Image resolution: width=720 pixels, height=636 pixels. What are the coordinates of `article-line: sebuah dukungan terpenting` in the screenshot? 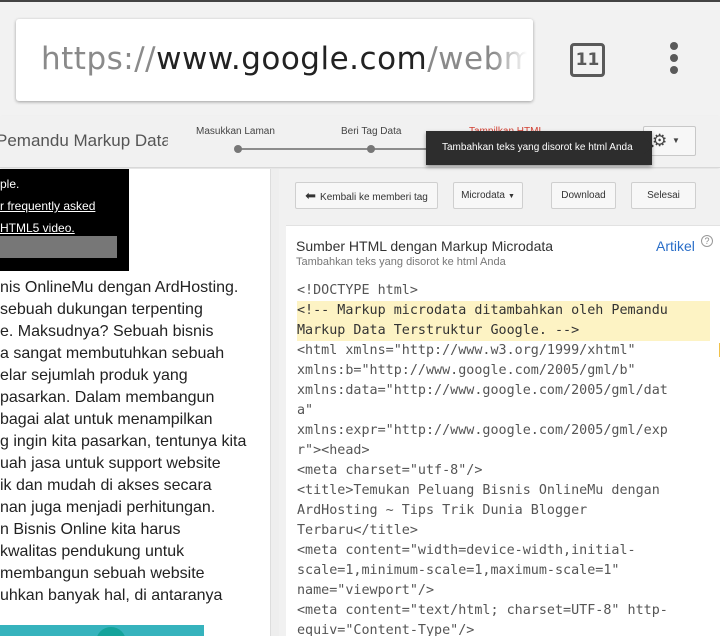 It's located at (101, 309).